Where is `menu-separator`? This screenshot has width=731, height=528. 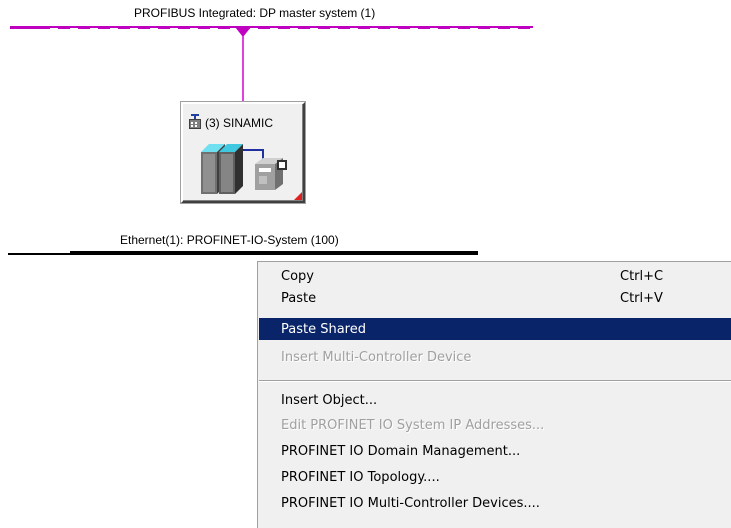 menu-separator is located at coordinates (495, 381).